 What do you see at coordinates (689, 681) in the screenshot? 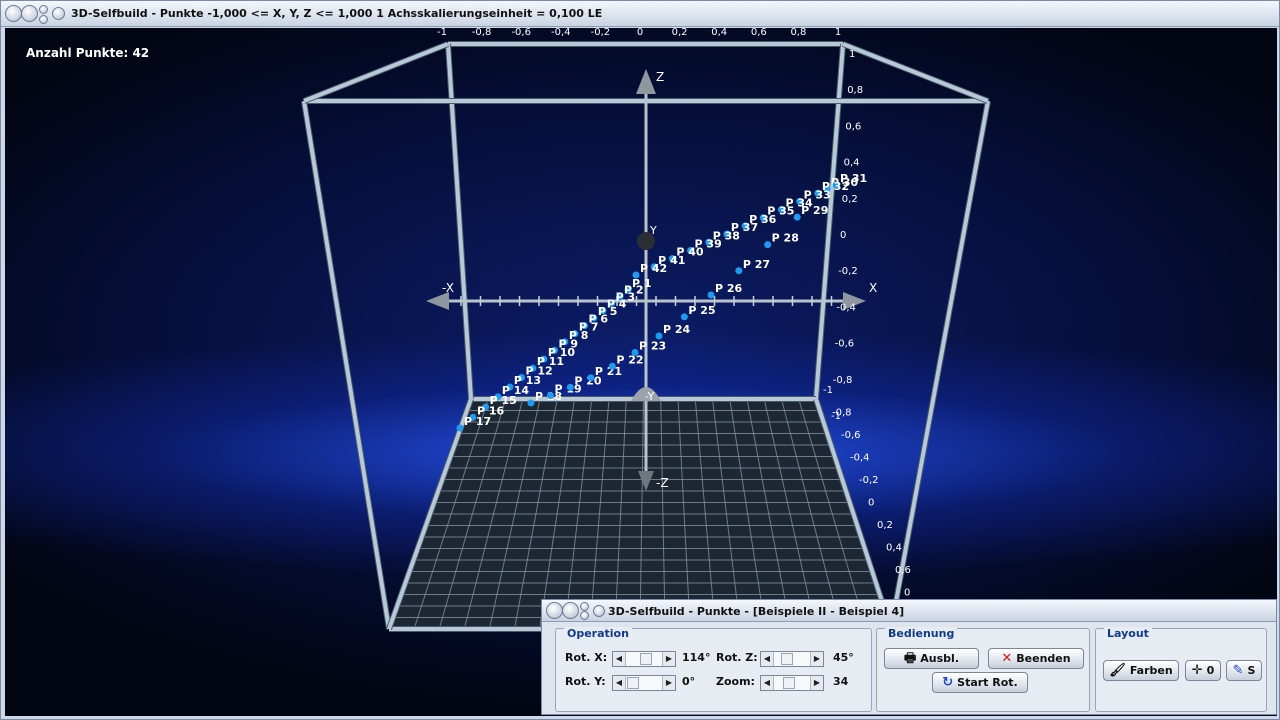
I see `rot-y-value: 0°` at bounding box center [689, 681].